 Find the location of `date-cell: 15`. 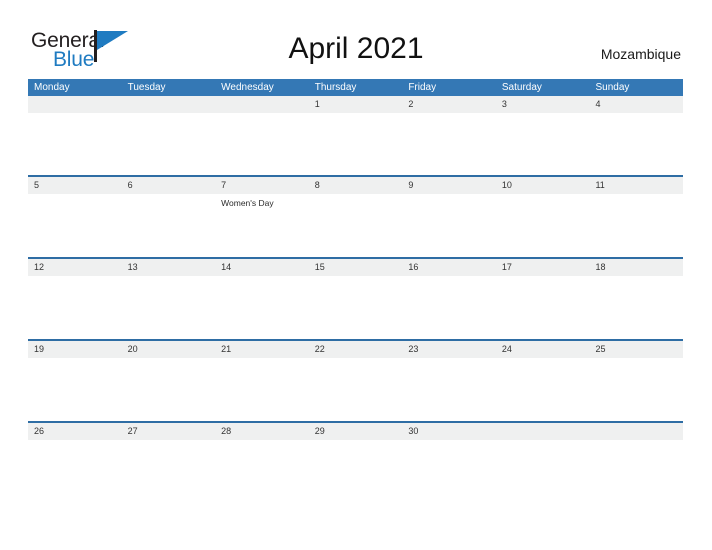

date-cell: 15 is located at coordinates (356, 267).